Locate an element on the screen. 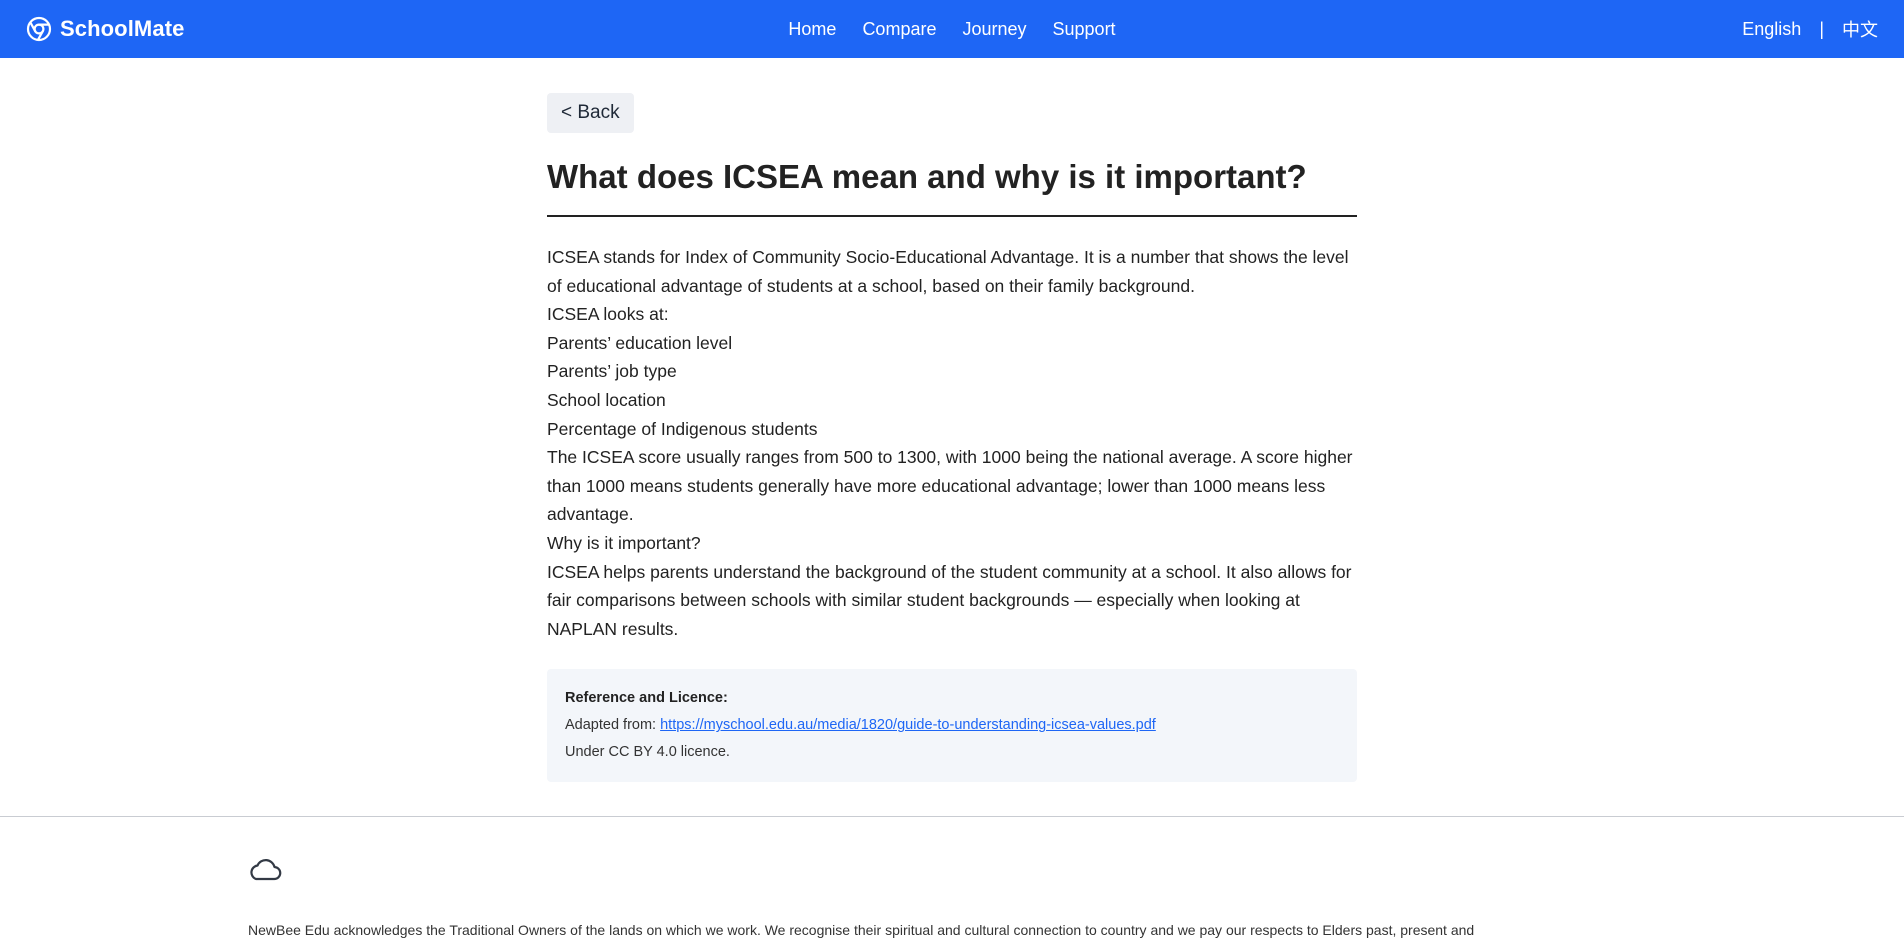 Image resolution: width=1904 pixels, height=938 pixels. factor-item: School location is located at coordinates (606, 399).